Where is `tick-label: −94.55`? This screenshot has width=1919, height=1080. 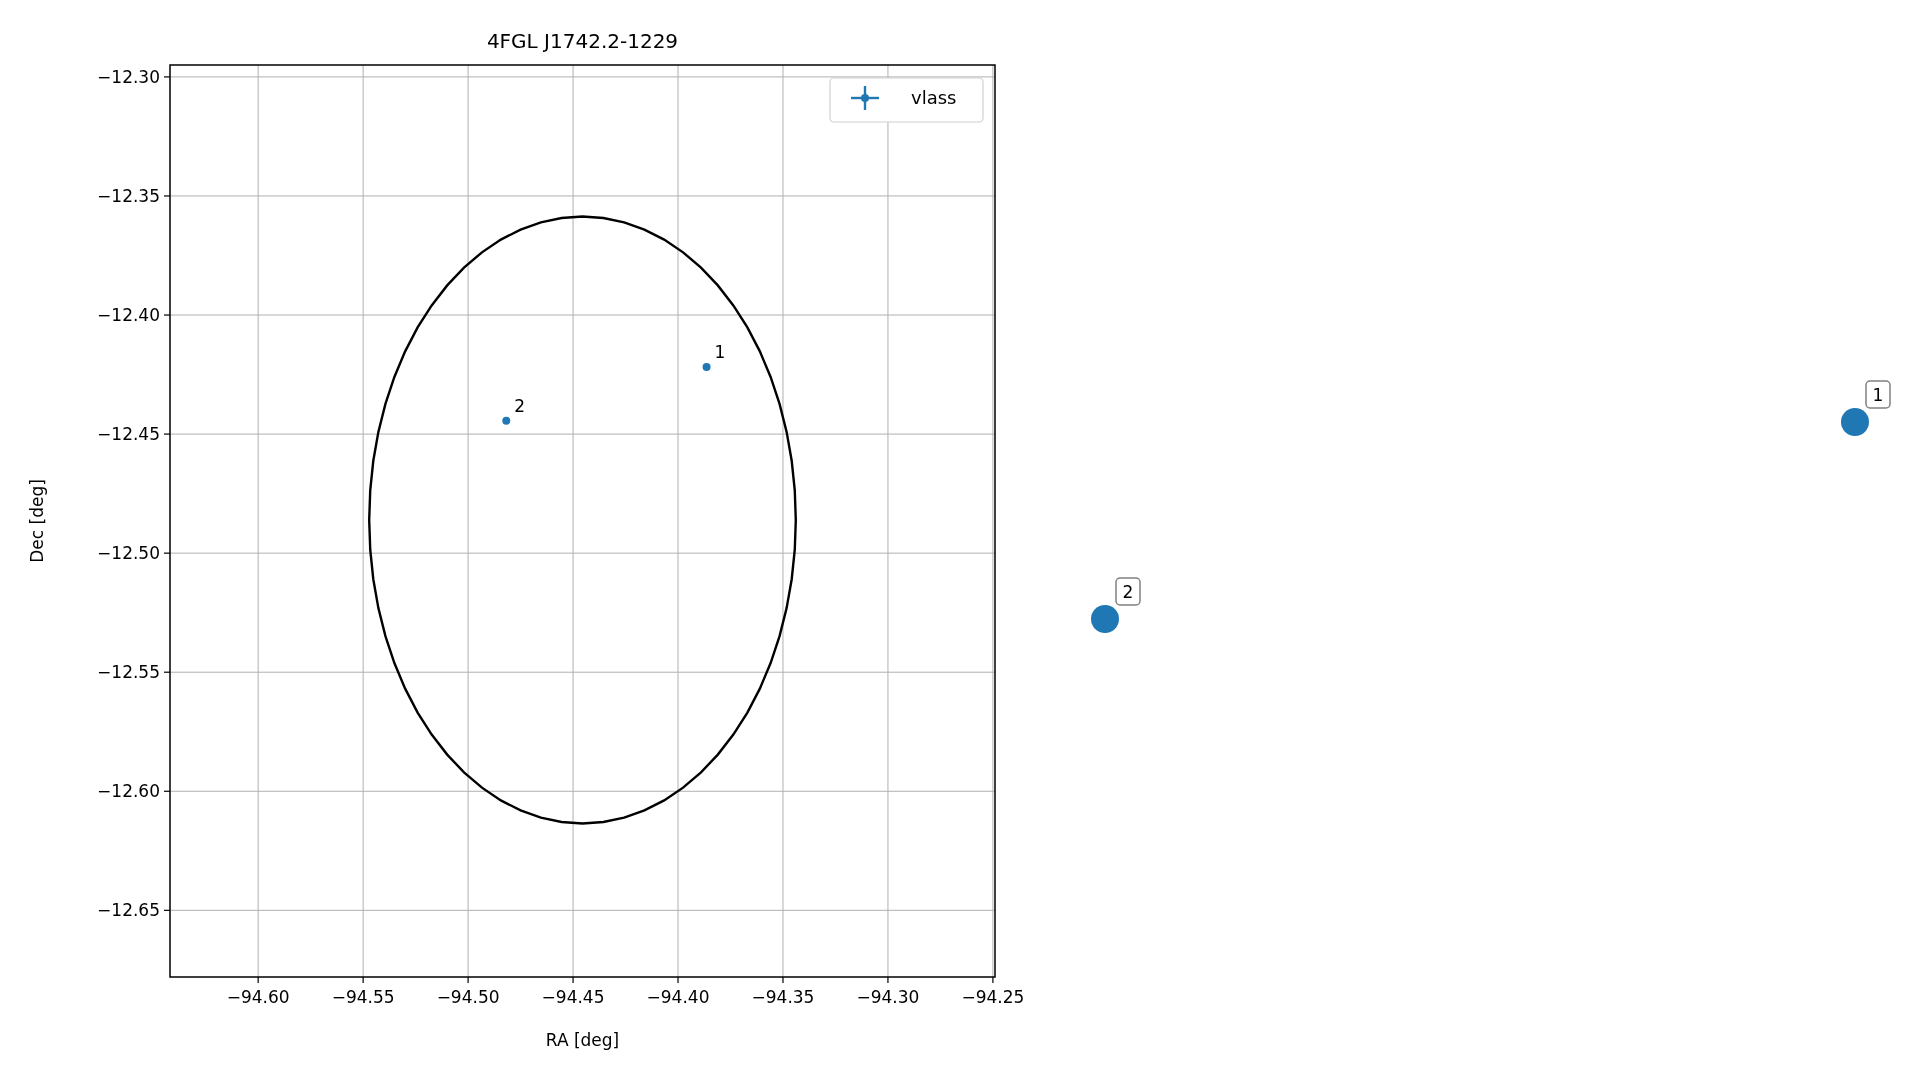 tick-label: −94.55 is located at coordinates (363, 997).